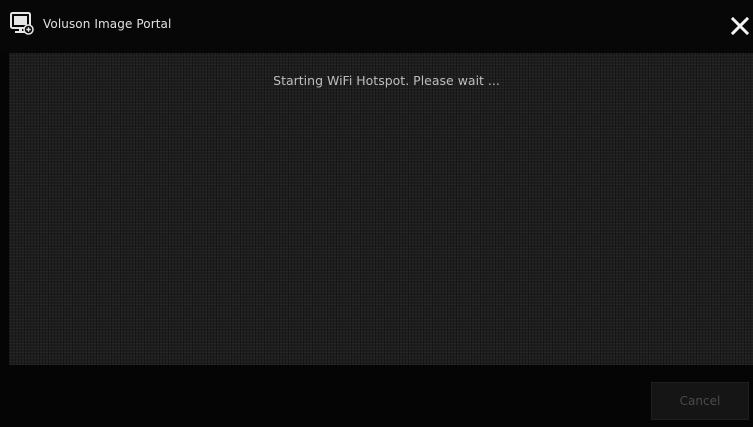 This screenshot has height=427, width=753. Describe the element at coordinates (22, 23) in the screenshot. I see `portal-monitor-icon` at that location.